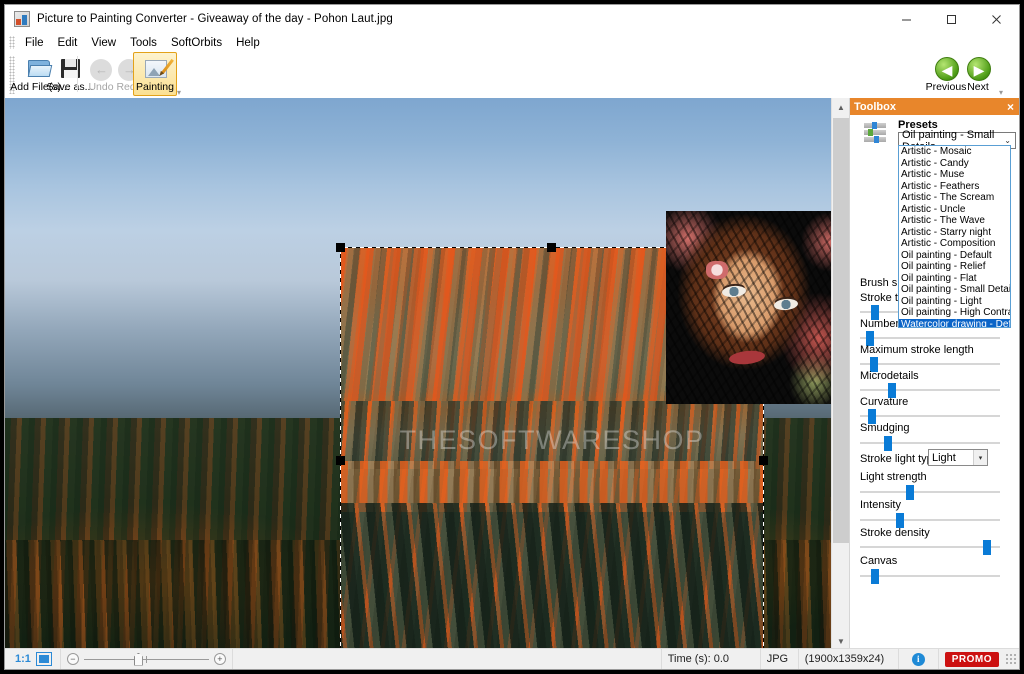 The width and height of the screenshot is (1024, 674). I want to click on maximize-button, so click(951, 19).